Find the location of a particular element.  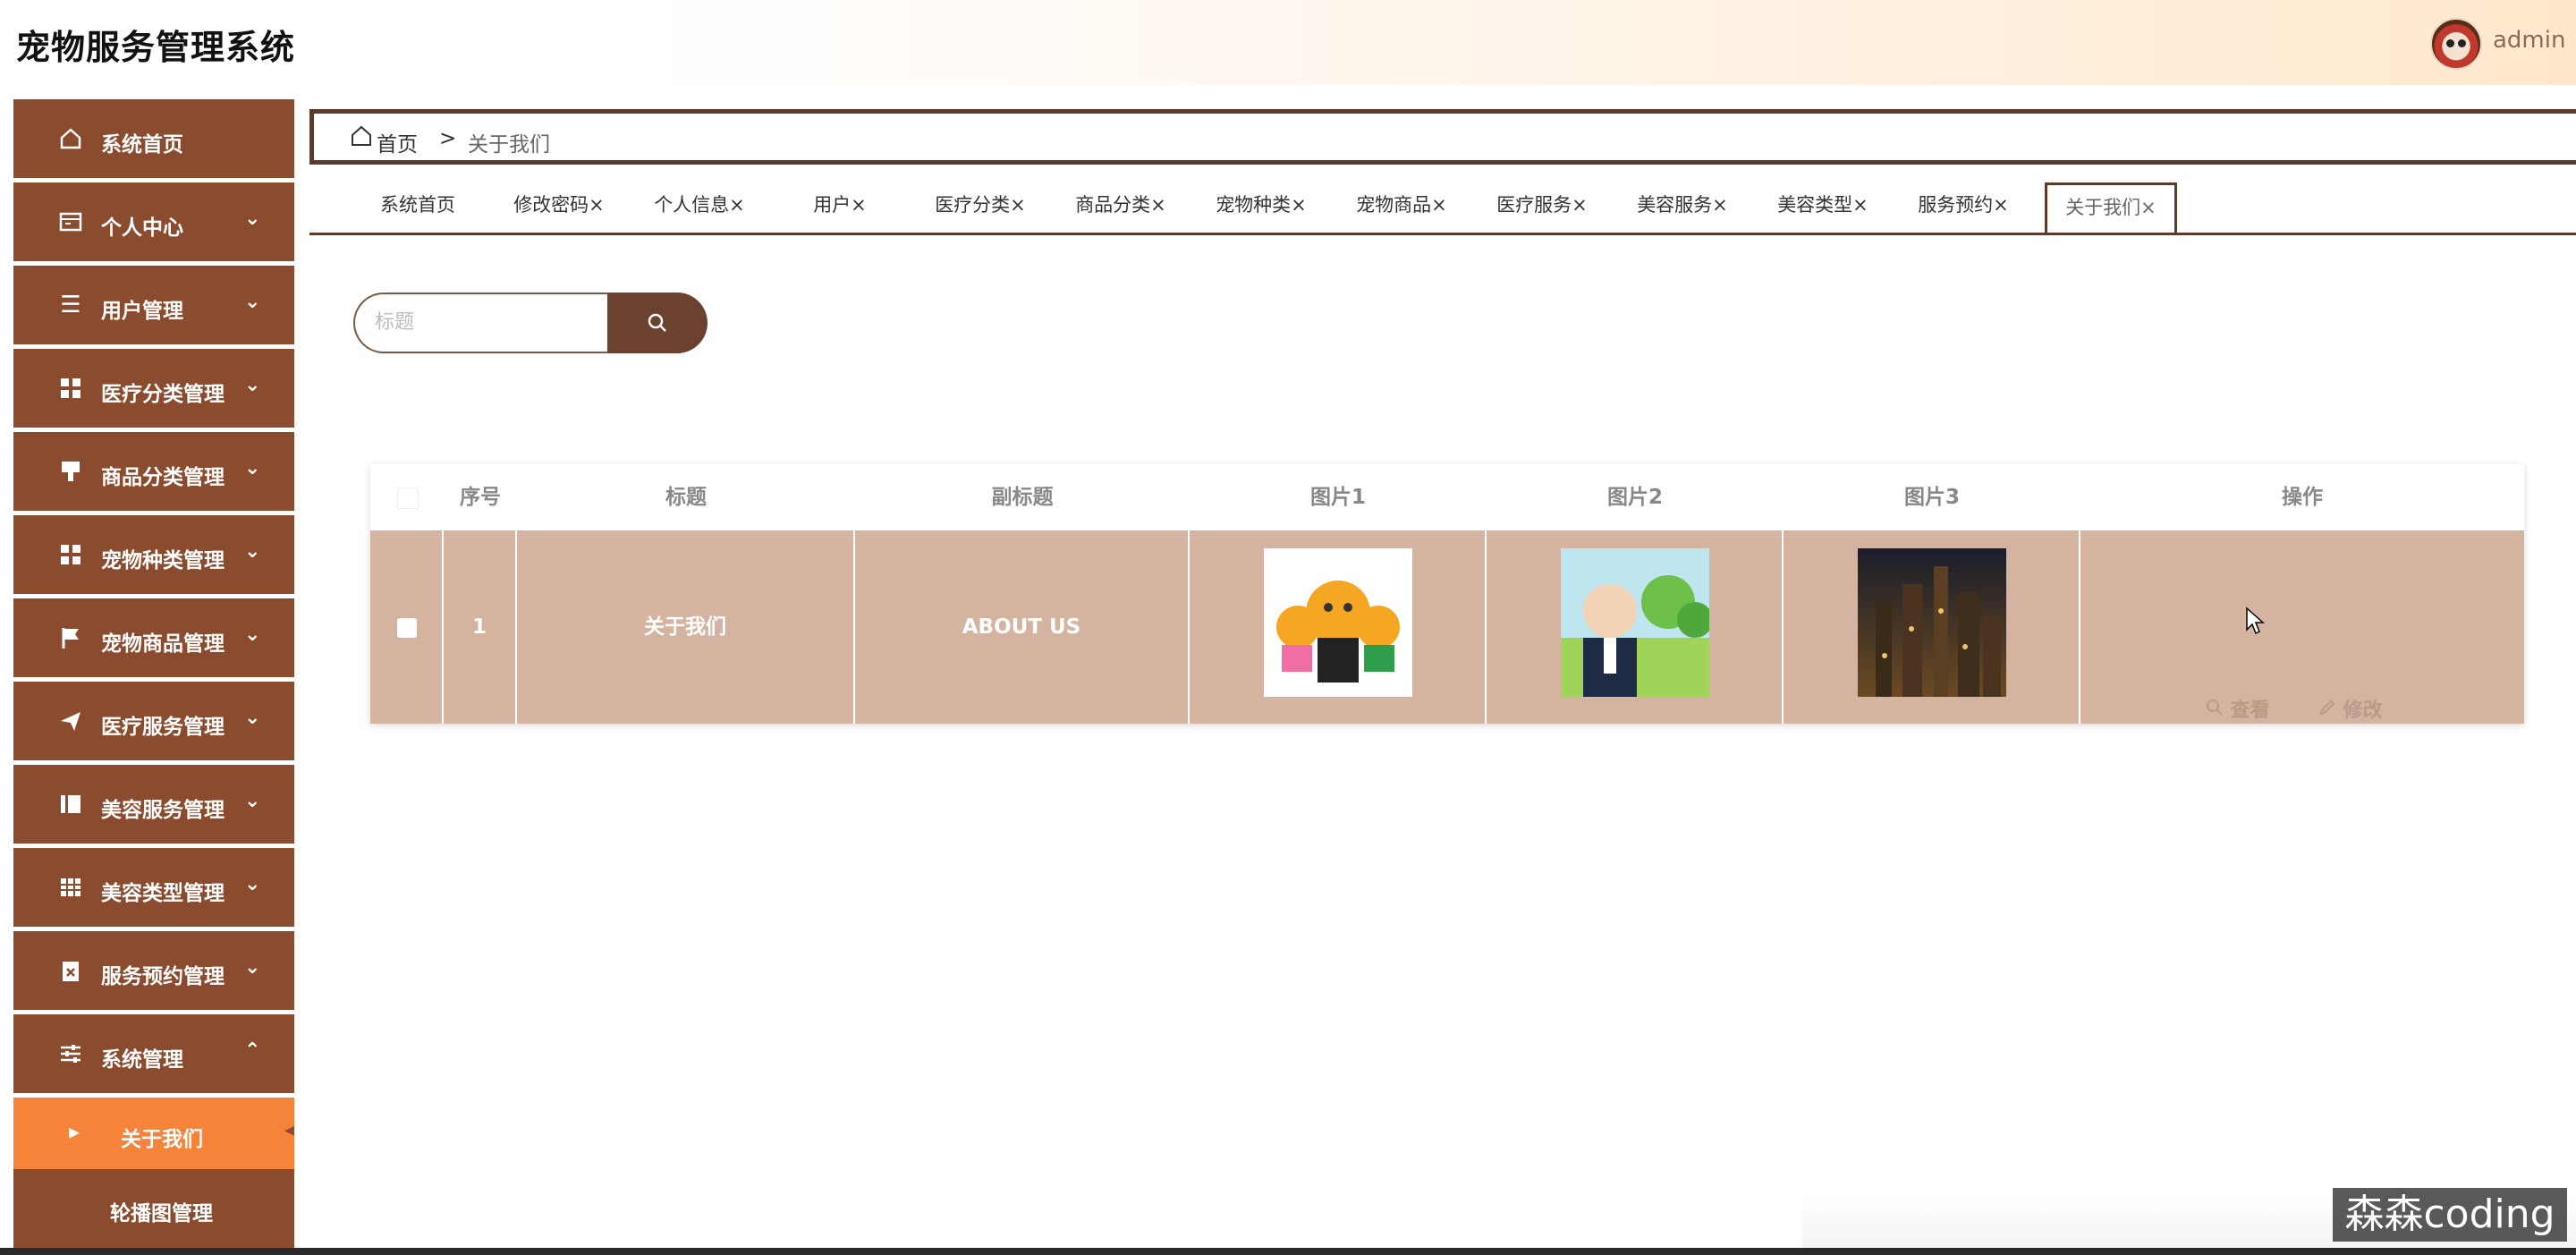

sidebar-item-personal-center: 个人中心 ⌄ is located at coordinates (153, 222).